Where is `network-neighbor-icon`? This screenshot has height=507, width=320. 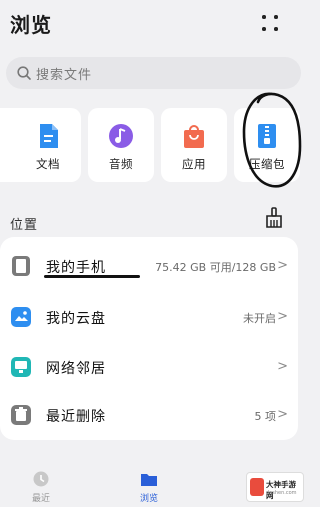
network-neighbor-icon is located at coordinates (21, 367).